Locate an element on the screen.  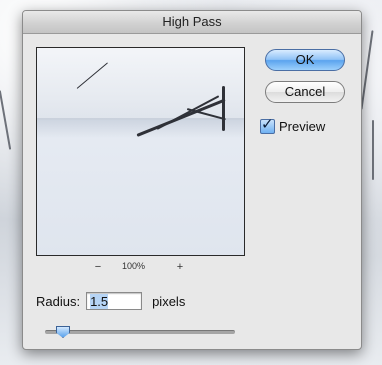
radius-unit: pixels is located at coordinates (169, 301).